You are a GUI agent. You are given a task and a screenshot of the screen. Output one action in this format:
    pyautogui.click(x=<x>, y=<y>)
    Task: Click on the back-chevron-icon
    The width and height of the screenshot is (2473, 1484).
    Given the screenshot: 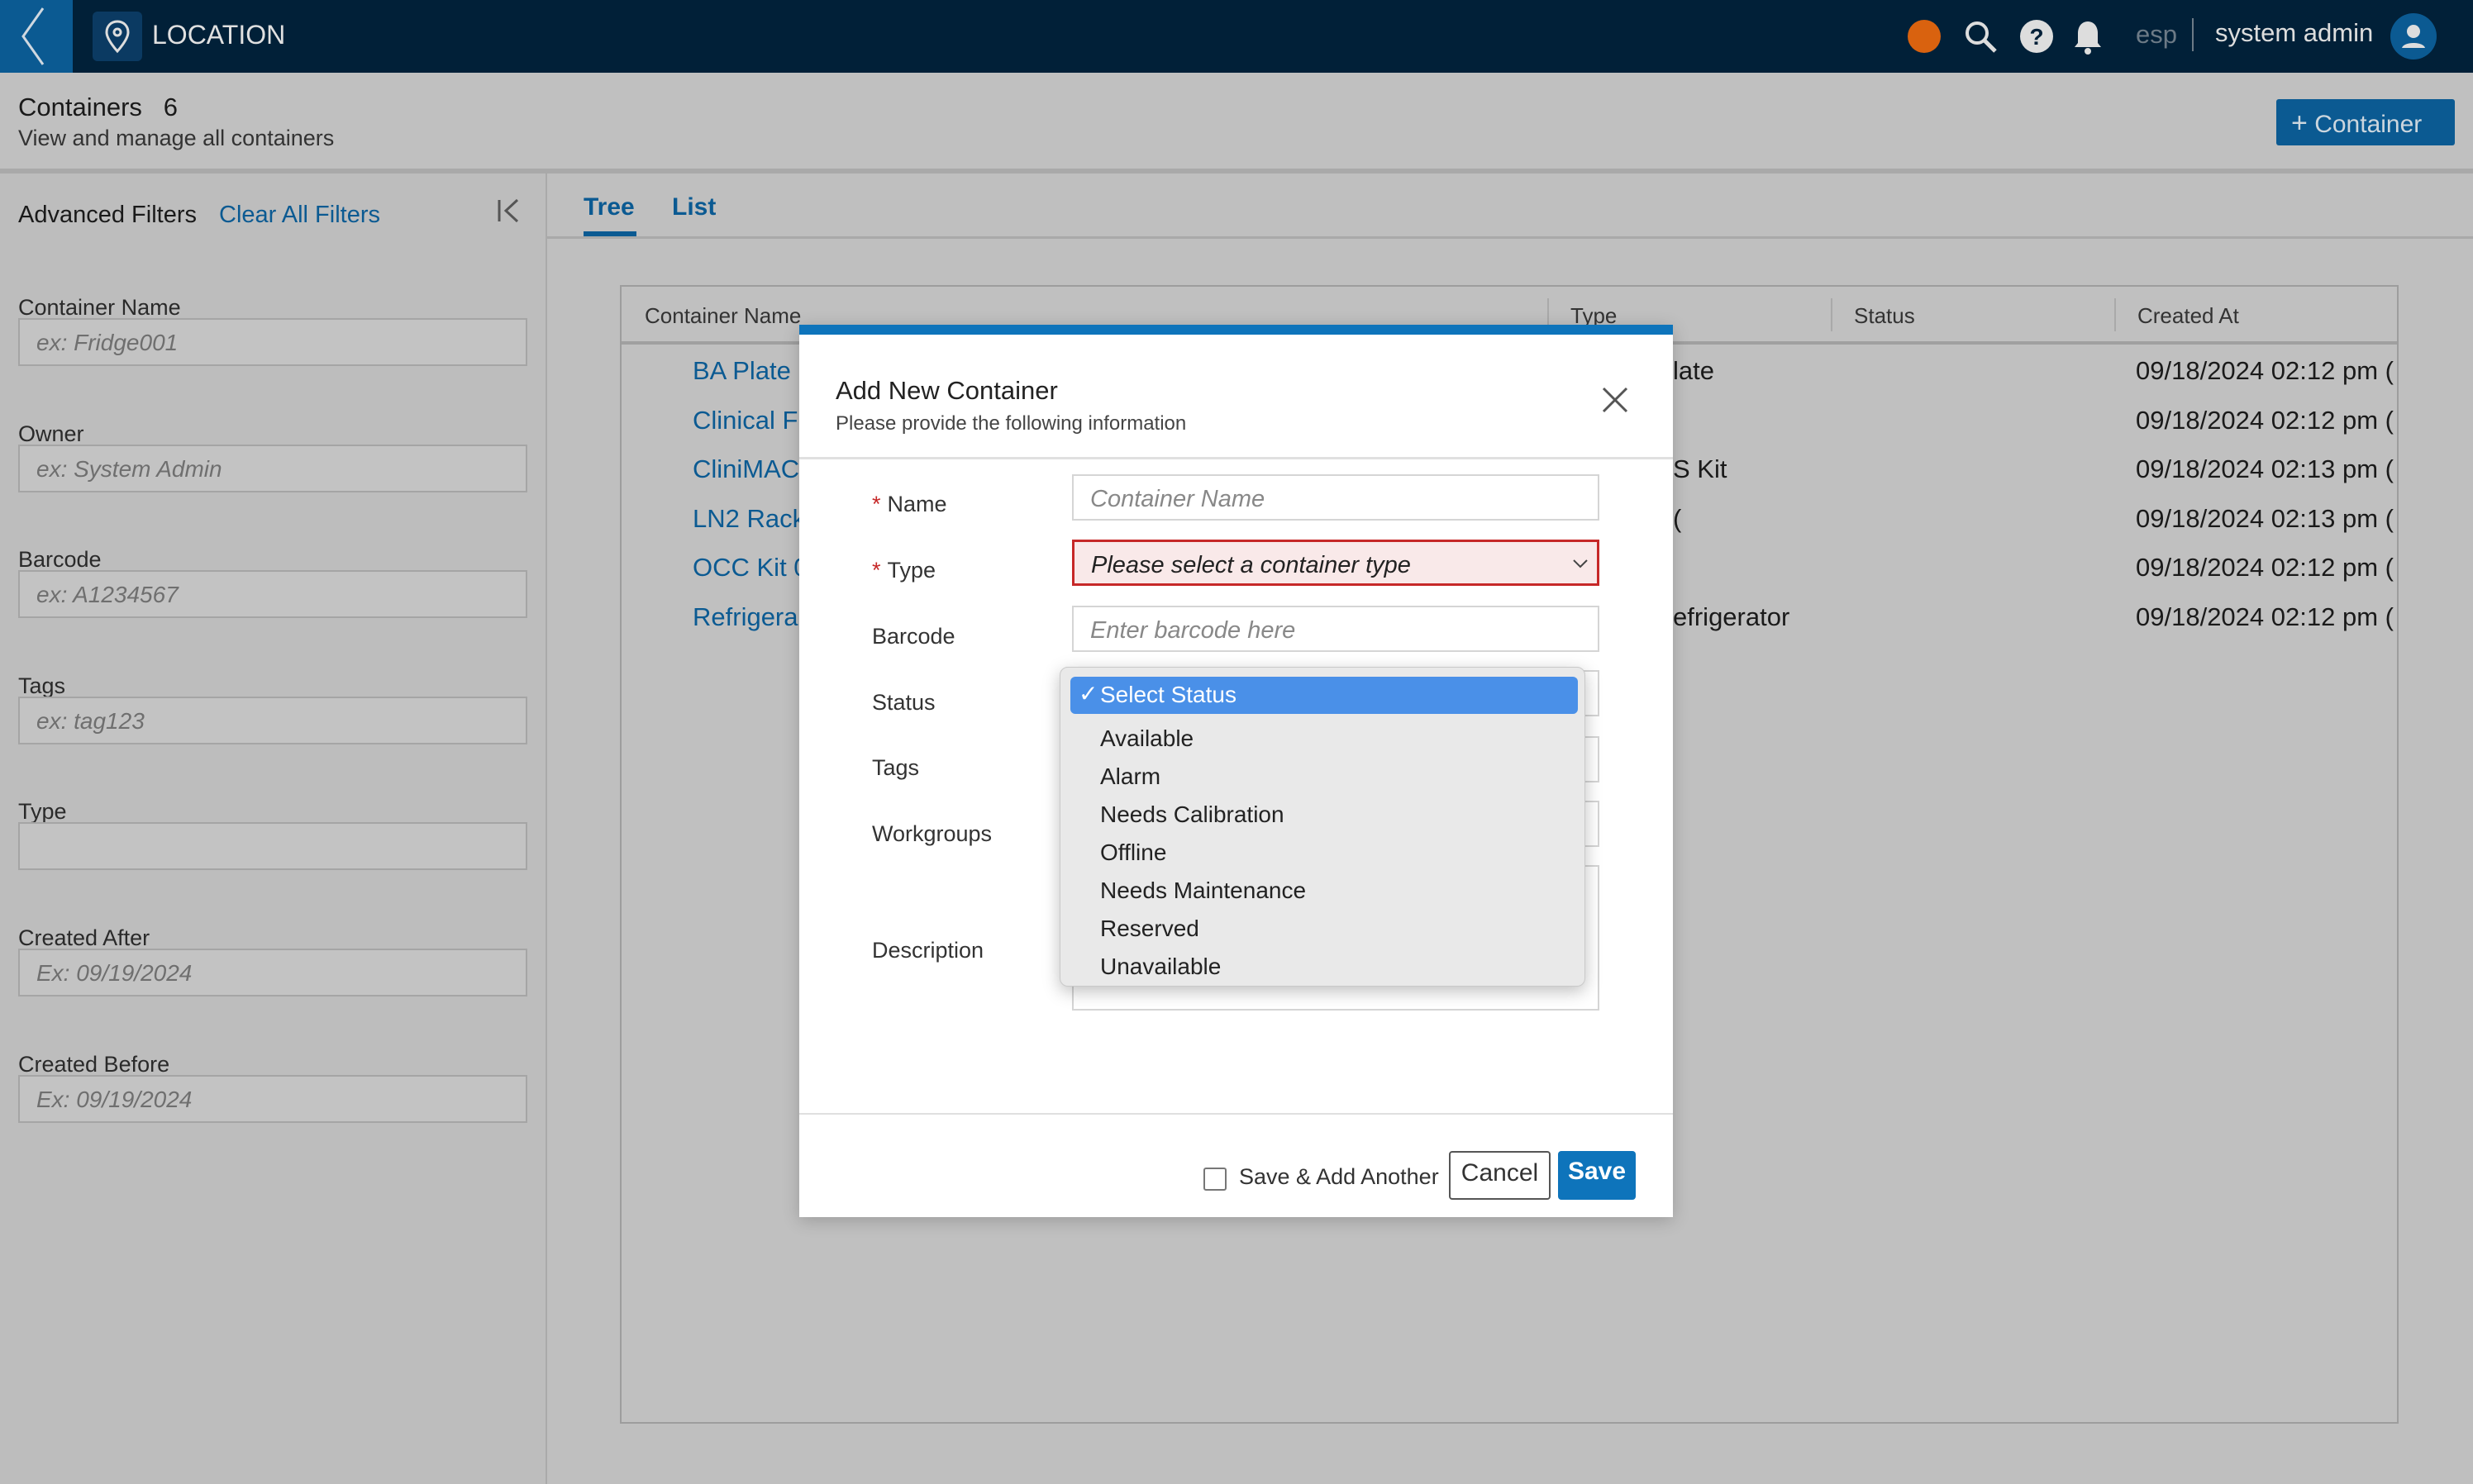 What is the action you would take?
    pyautogui.click(x=33, y=36)
    